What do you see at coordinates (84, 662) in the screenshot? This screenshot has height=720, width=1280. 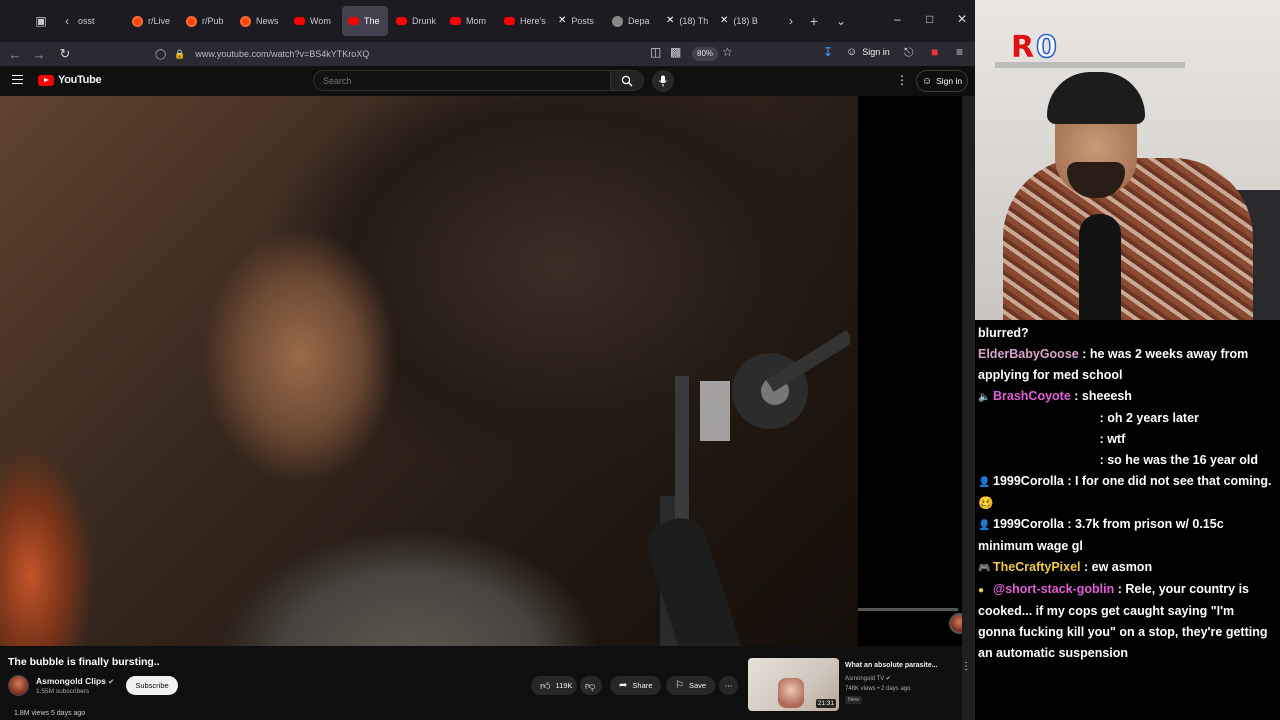 I see `video-title: The bubble is finally bursting..` at bounding box center [84, 662].